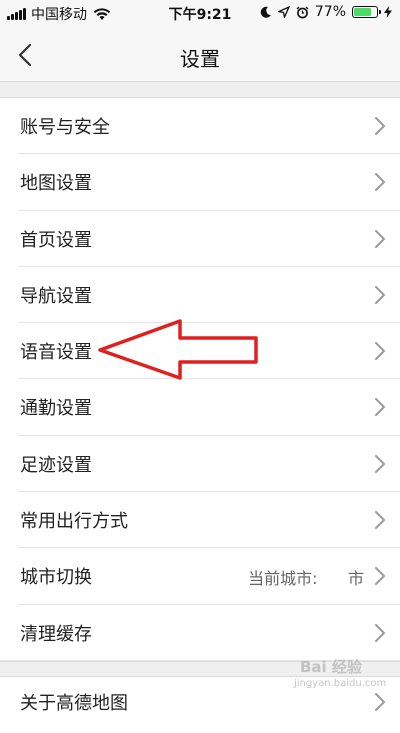 This screenshot has width=400, height=733. I want to click on battery-fill, so click(362, 12).